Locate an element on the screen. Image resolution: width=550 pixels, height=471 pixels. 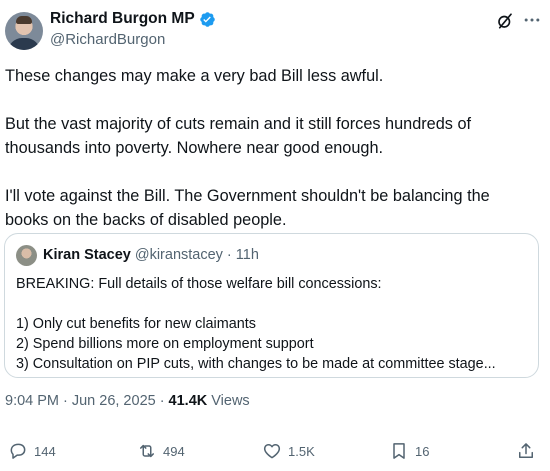
repost-count: 494 is located at coordinates (174, 451).